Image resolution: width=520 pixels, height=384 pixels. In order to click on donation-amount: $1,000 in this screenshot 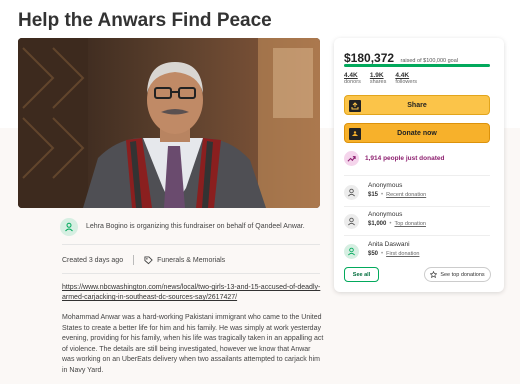, I will do `click(377, 224)`.